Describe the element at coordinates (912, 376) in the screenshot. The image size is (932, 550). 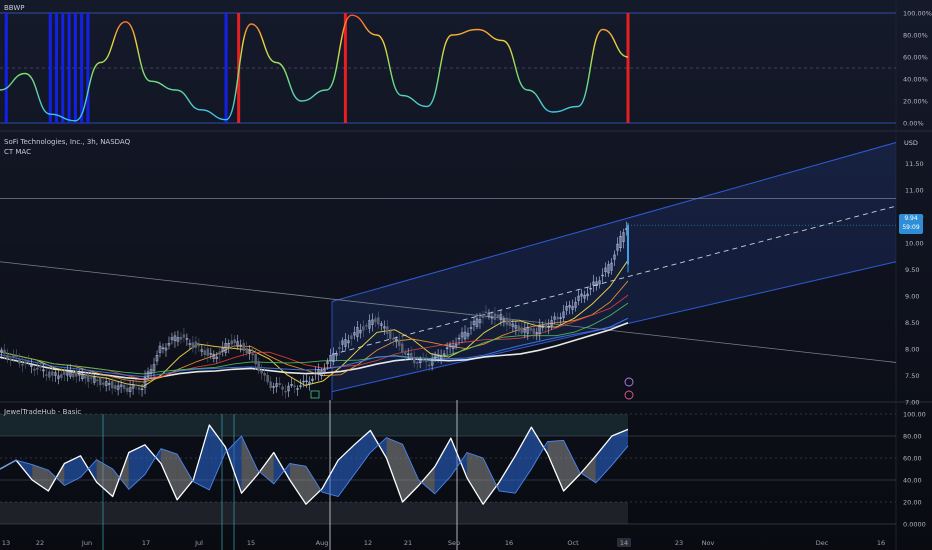
I see `price-axis-tick: 7.50` at that location.